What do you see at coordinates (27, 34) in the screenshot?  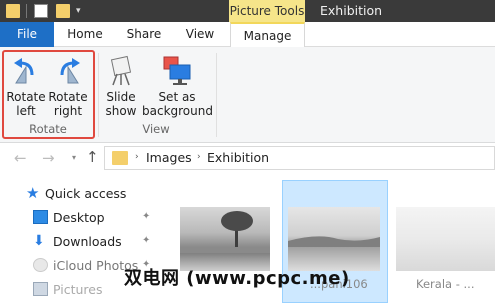 I see `tab-file: File` at bounding box center [27, 34].